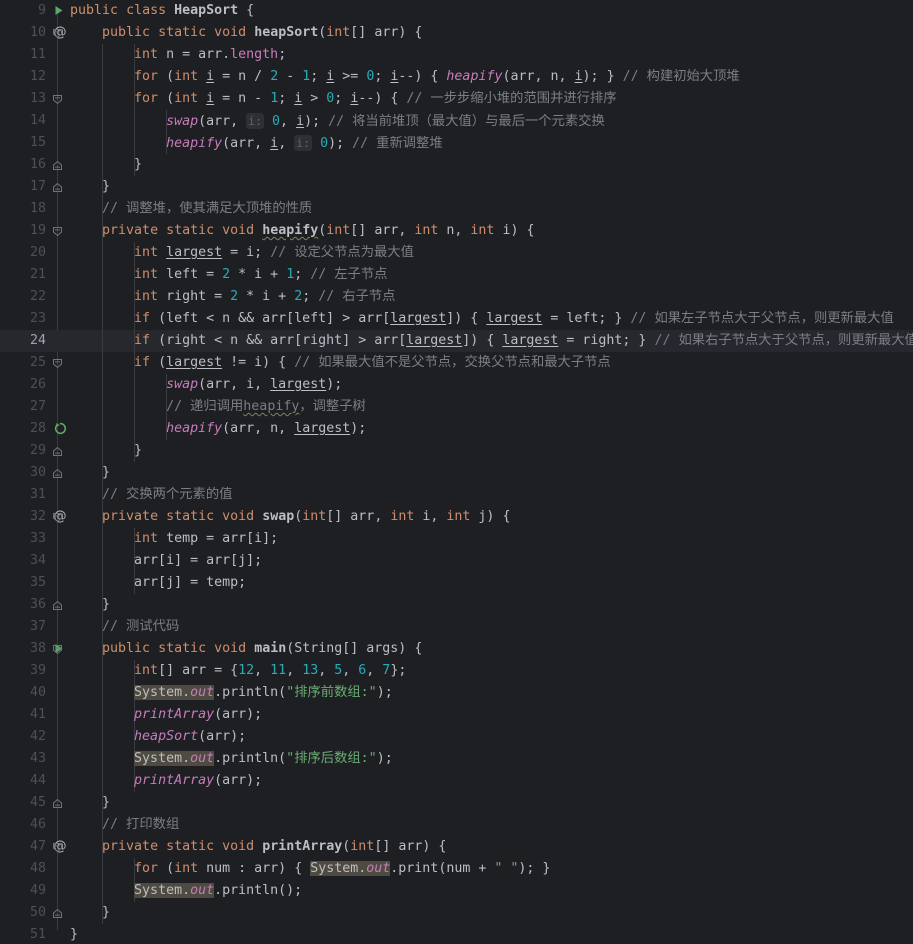 The image size is (913, 944). What do you see at coordinates (37, 32) in the screenshot?
I see `line-number: 10` at bounding box center [37, 32].